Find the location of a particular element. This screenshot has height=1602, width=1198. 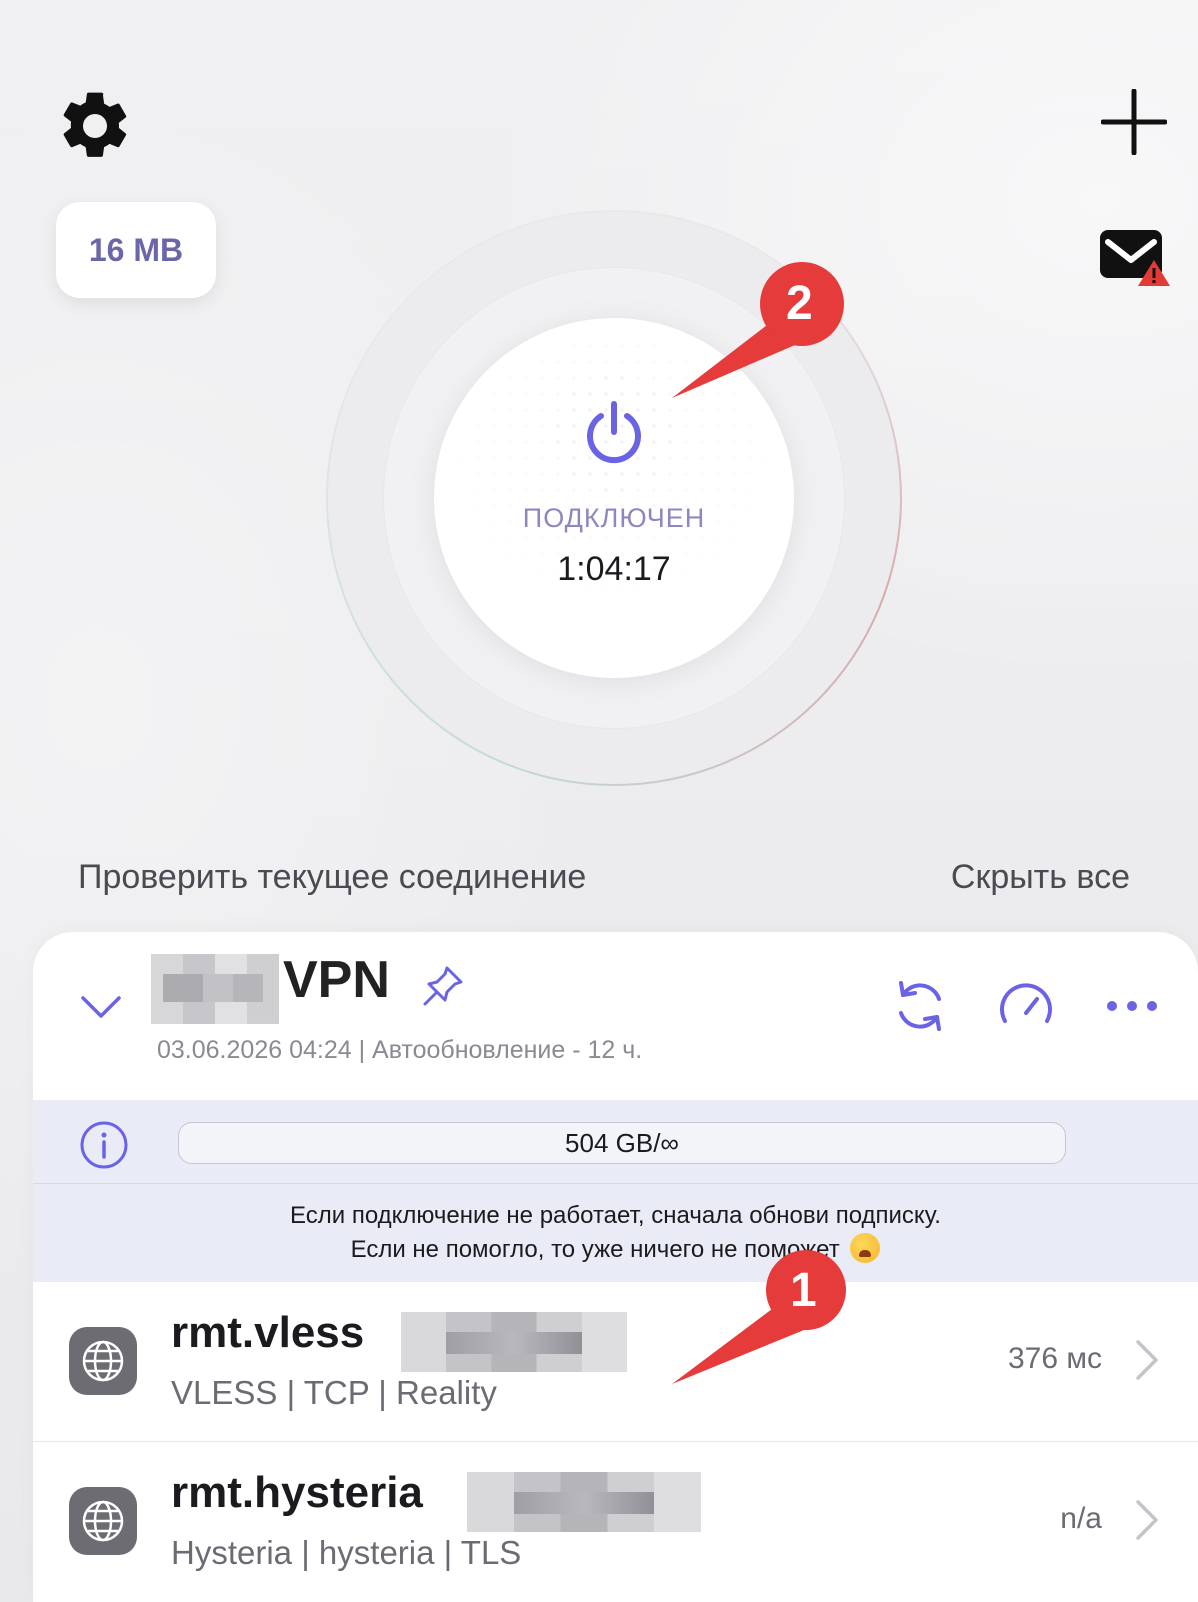

redacted-provider-name is located at coordinates (215, 989).